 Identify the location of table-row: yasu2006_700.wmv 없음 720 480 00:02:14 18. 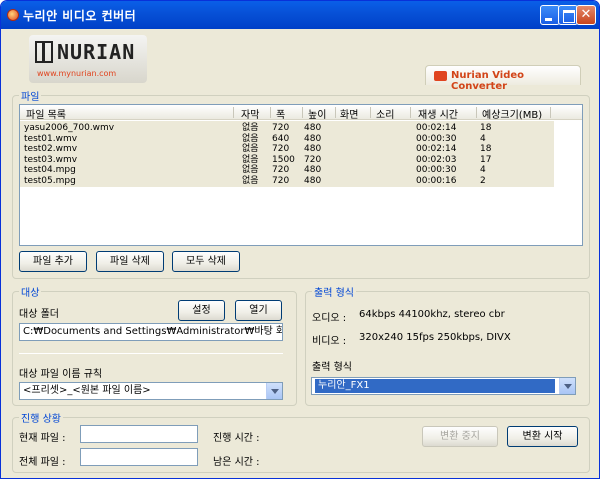
(287, 128).